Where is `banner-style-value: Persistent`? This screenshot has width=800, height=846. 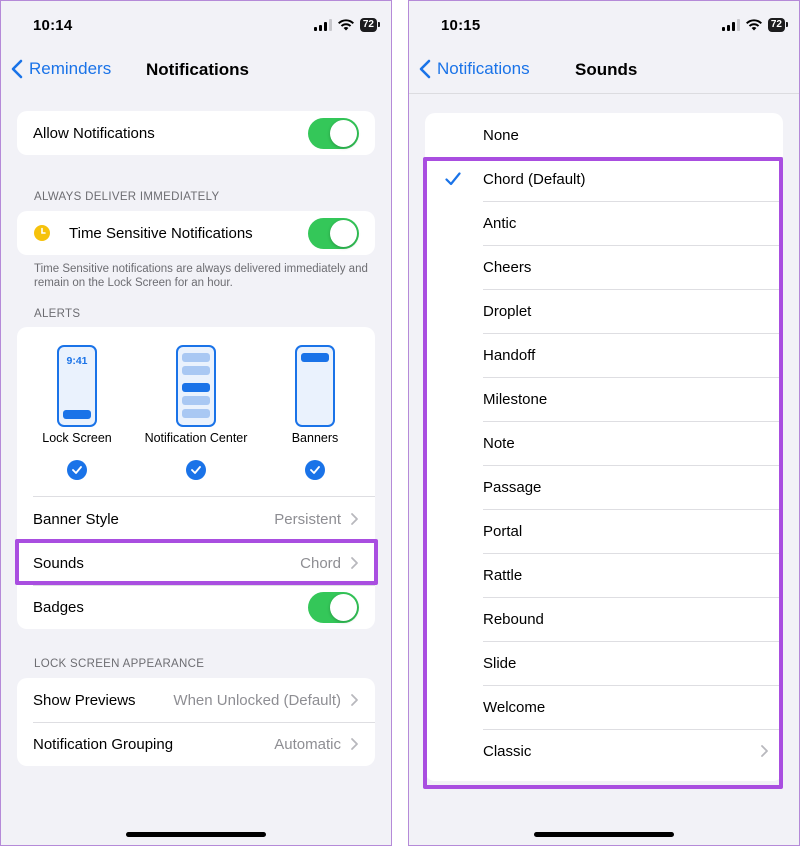 banner-style-value: Persistent is located at coordinates (307, 519).